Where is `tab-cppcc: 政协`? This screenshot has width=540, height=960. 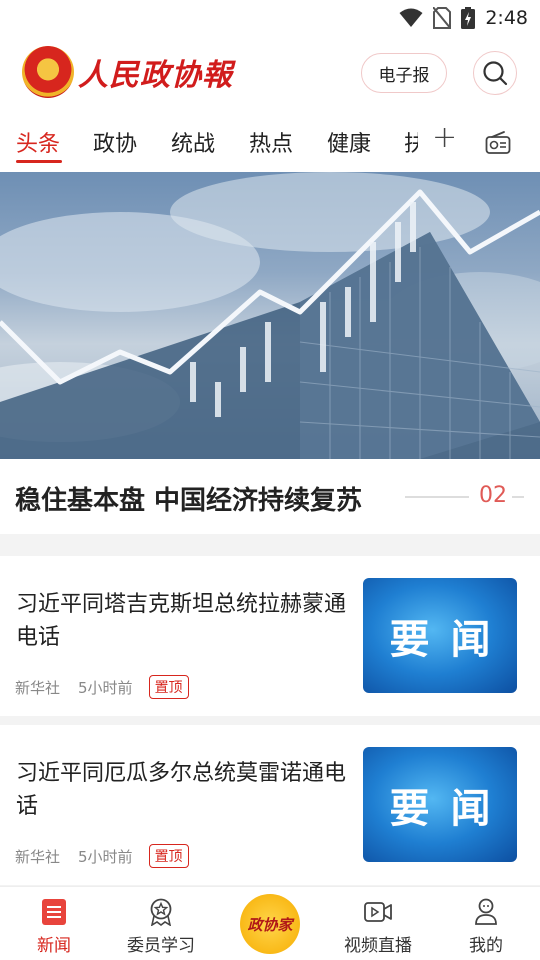 tab-cppcc: 政协 is located at coordinates (115, 142).